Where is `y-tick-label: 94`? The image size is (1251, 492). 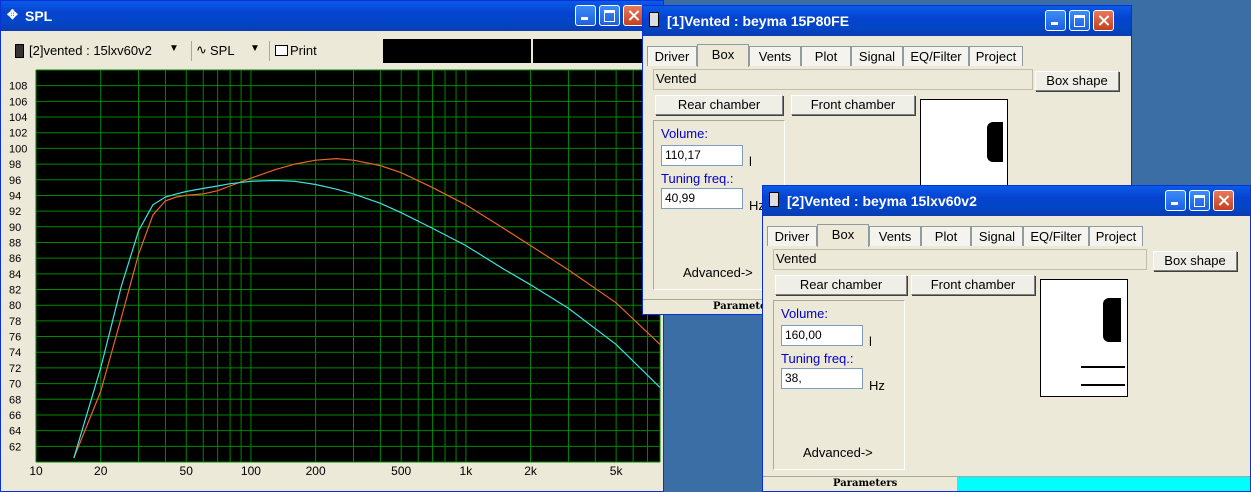 y-tick-label: 94 is located at coordinates (15, 196).